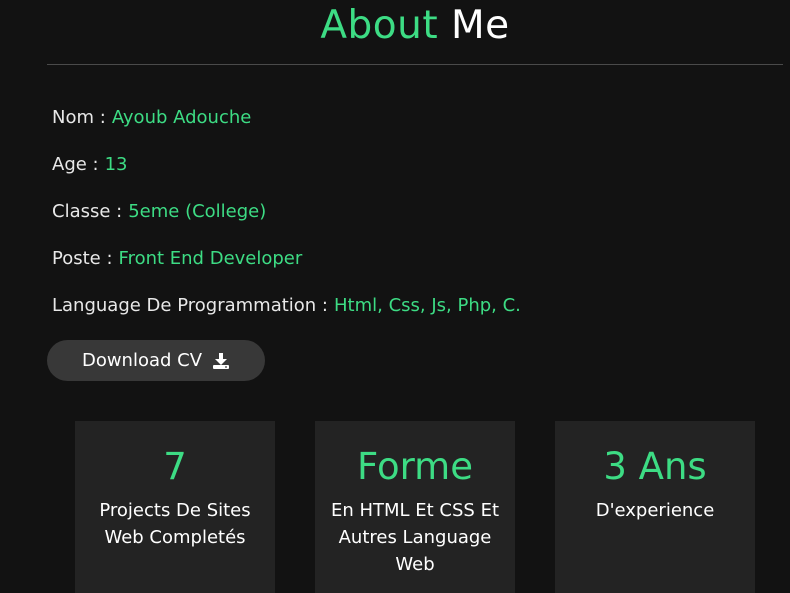 This screenshot has width=790, height=593. Describe the element at coordinates (79, 117) in the screenshot. I see `info-label: Nom :` at that location.